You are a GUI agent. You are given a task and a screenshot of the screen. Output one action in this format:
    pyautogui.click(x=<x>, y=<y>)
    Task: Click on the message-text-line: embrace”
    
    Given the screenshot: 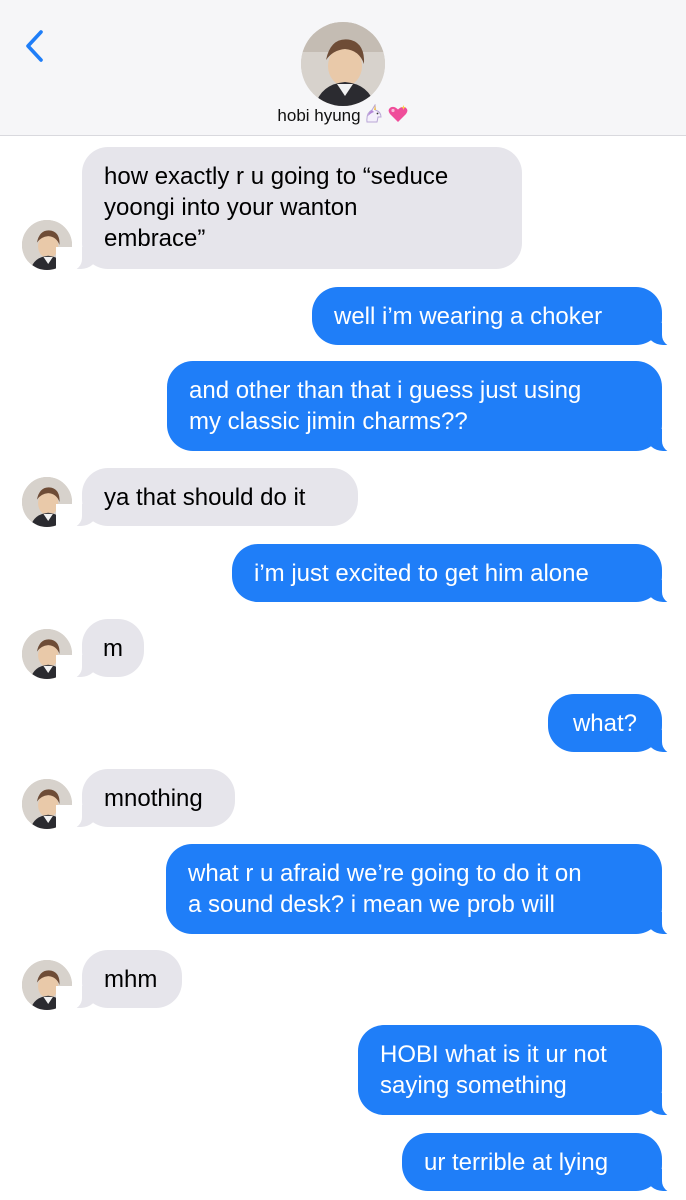 What is the action you would take?
    pyautogui.click(x=155, y=238)
    